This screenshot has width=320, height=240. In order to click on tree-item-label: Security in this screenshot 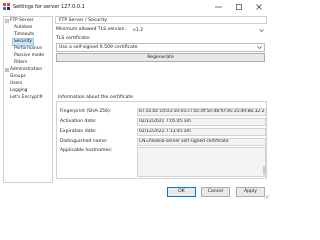, I will do `click(23, 42)`.